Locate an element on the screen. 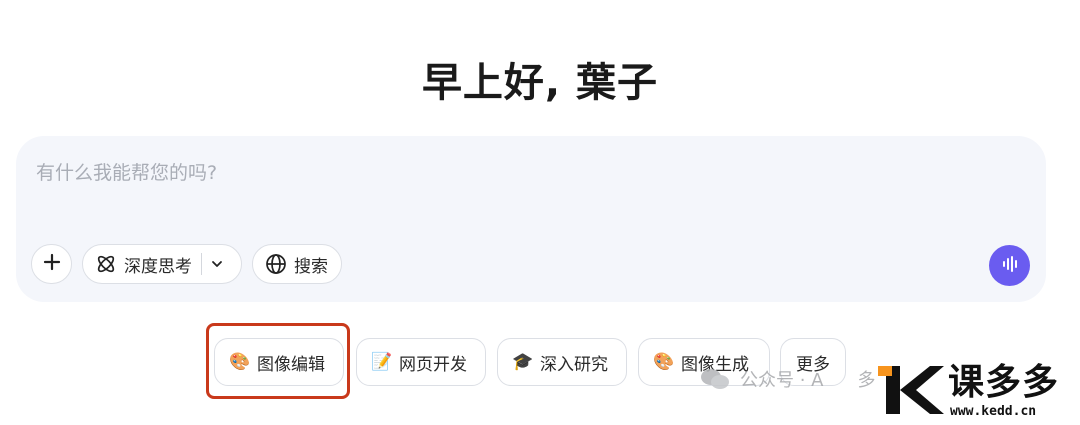  logo-mark-icon is located at coordinates (911, 390).